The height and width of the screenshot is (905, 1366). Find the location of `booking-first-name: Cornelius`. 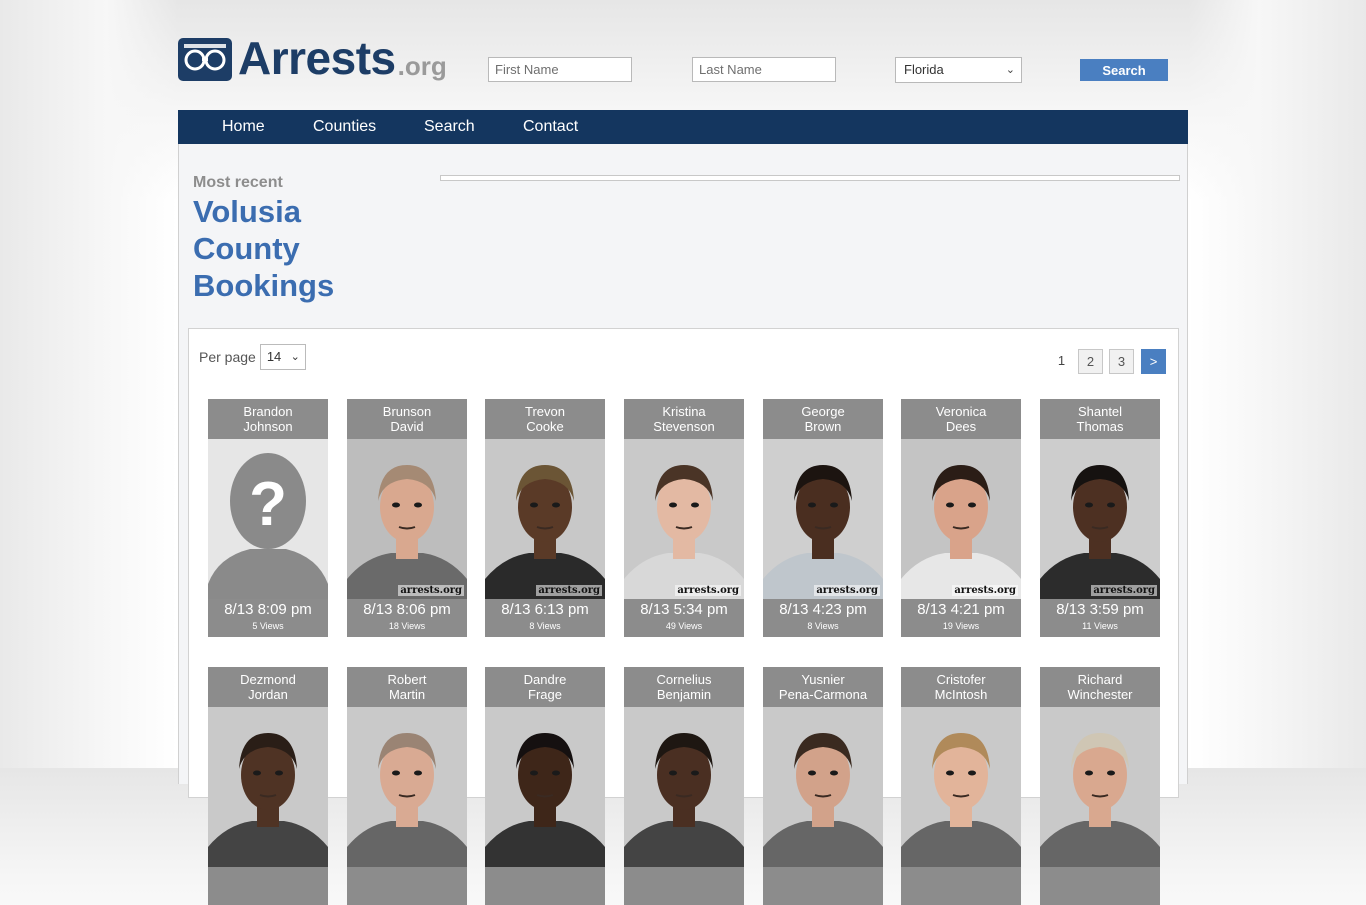

booking-first-name: Cornelius is located at coordinates (684, 679).